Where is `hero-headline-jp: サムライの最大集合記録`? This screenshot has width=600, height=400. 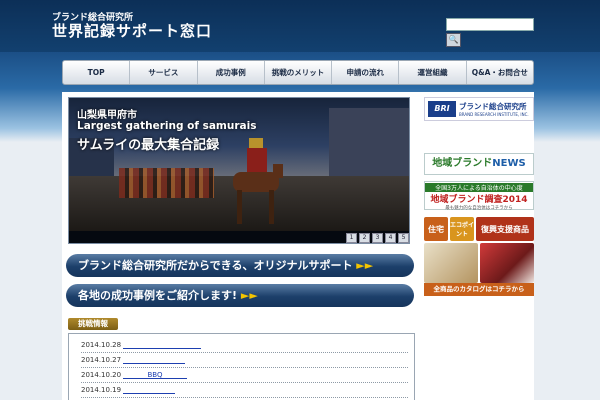
hero-headline-jp: サムライの最大集合記録 is located at coordinates (148, 145).